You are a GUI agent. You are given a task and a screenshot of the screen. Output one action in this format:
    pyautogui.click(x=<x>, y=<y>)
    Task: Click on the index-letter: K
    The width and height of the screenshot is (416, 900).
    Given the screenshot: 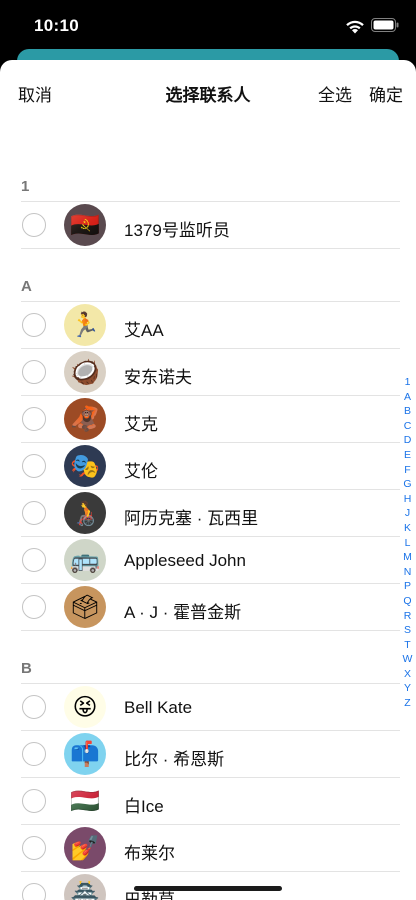 What is the action you would take?
    pyautogui.click(x=407, y=528)
    